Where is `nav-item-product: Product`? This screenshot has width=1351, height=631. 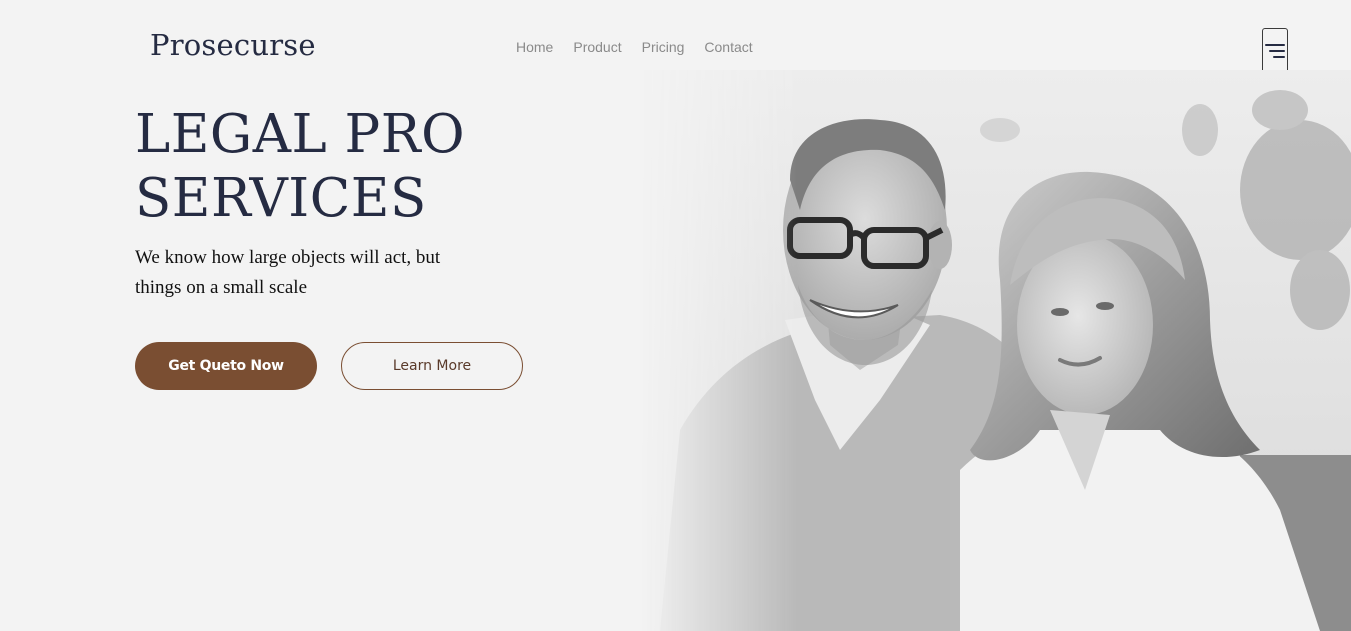
nav-item-product: Product is located at coordinates (597, 47).